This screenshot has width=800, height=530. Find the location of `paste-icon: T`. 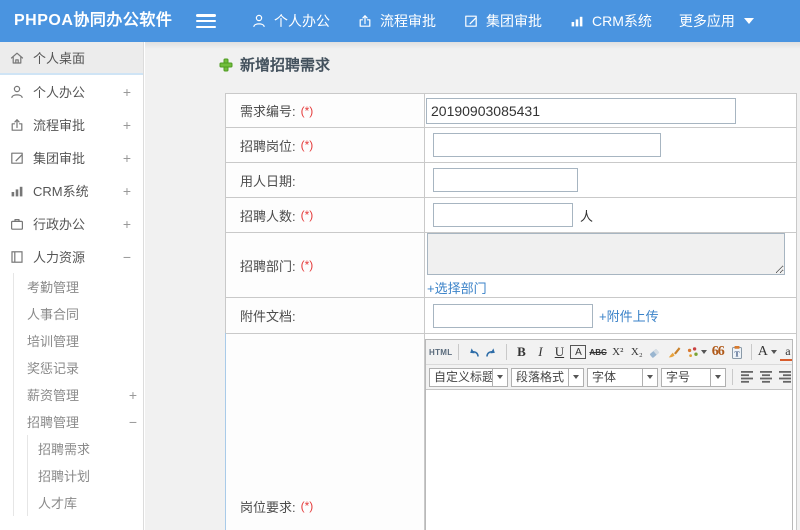

paste-icon: T is located at coordinates (737, 352).